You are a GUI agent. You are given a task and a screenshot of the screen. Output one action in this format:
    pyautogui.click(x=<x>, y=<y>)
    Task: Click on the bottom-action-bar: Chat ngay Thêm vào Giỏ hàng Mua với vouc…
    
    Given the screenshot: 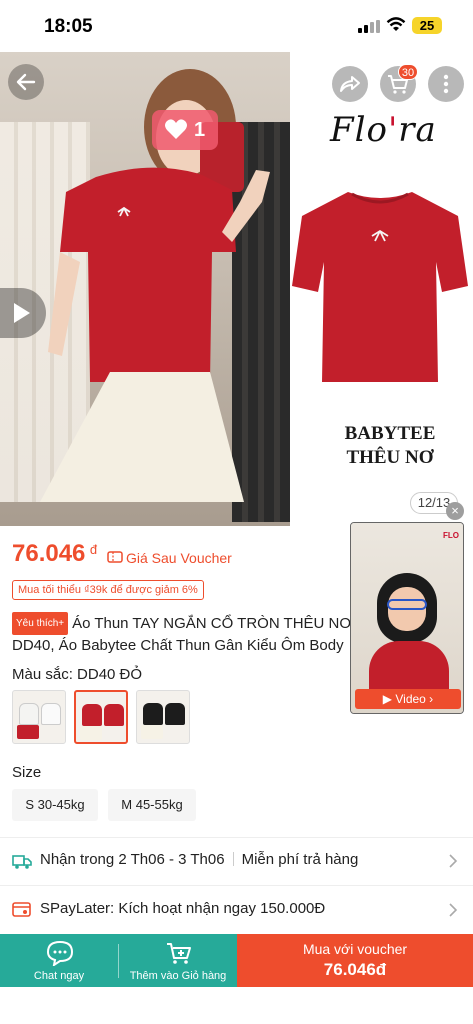 What is the action you would take?
    pyautogui.click(x=236, y=960)
    